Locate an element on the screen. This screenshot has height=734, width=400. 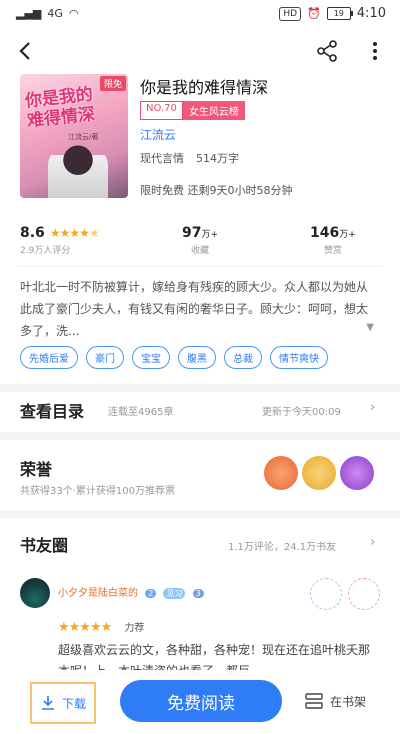
user-rank-badge: 3 is located at coordinates (198, 593).